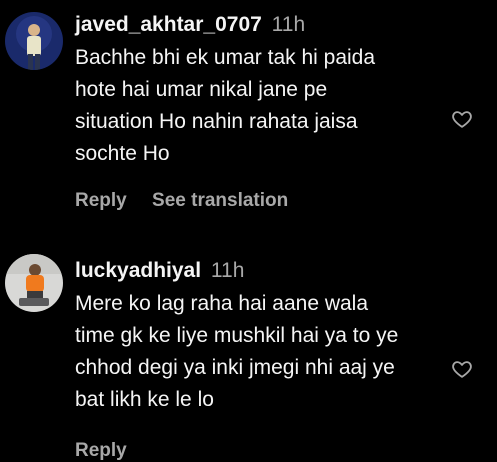 The image size is (497, 462). What do you see at coordinates (138, 270) in the screenshot?
I see `username-link: luckyadhiyal` at bounding box center [138, 270].